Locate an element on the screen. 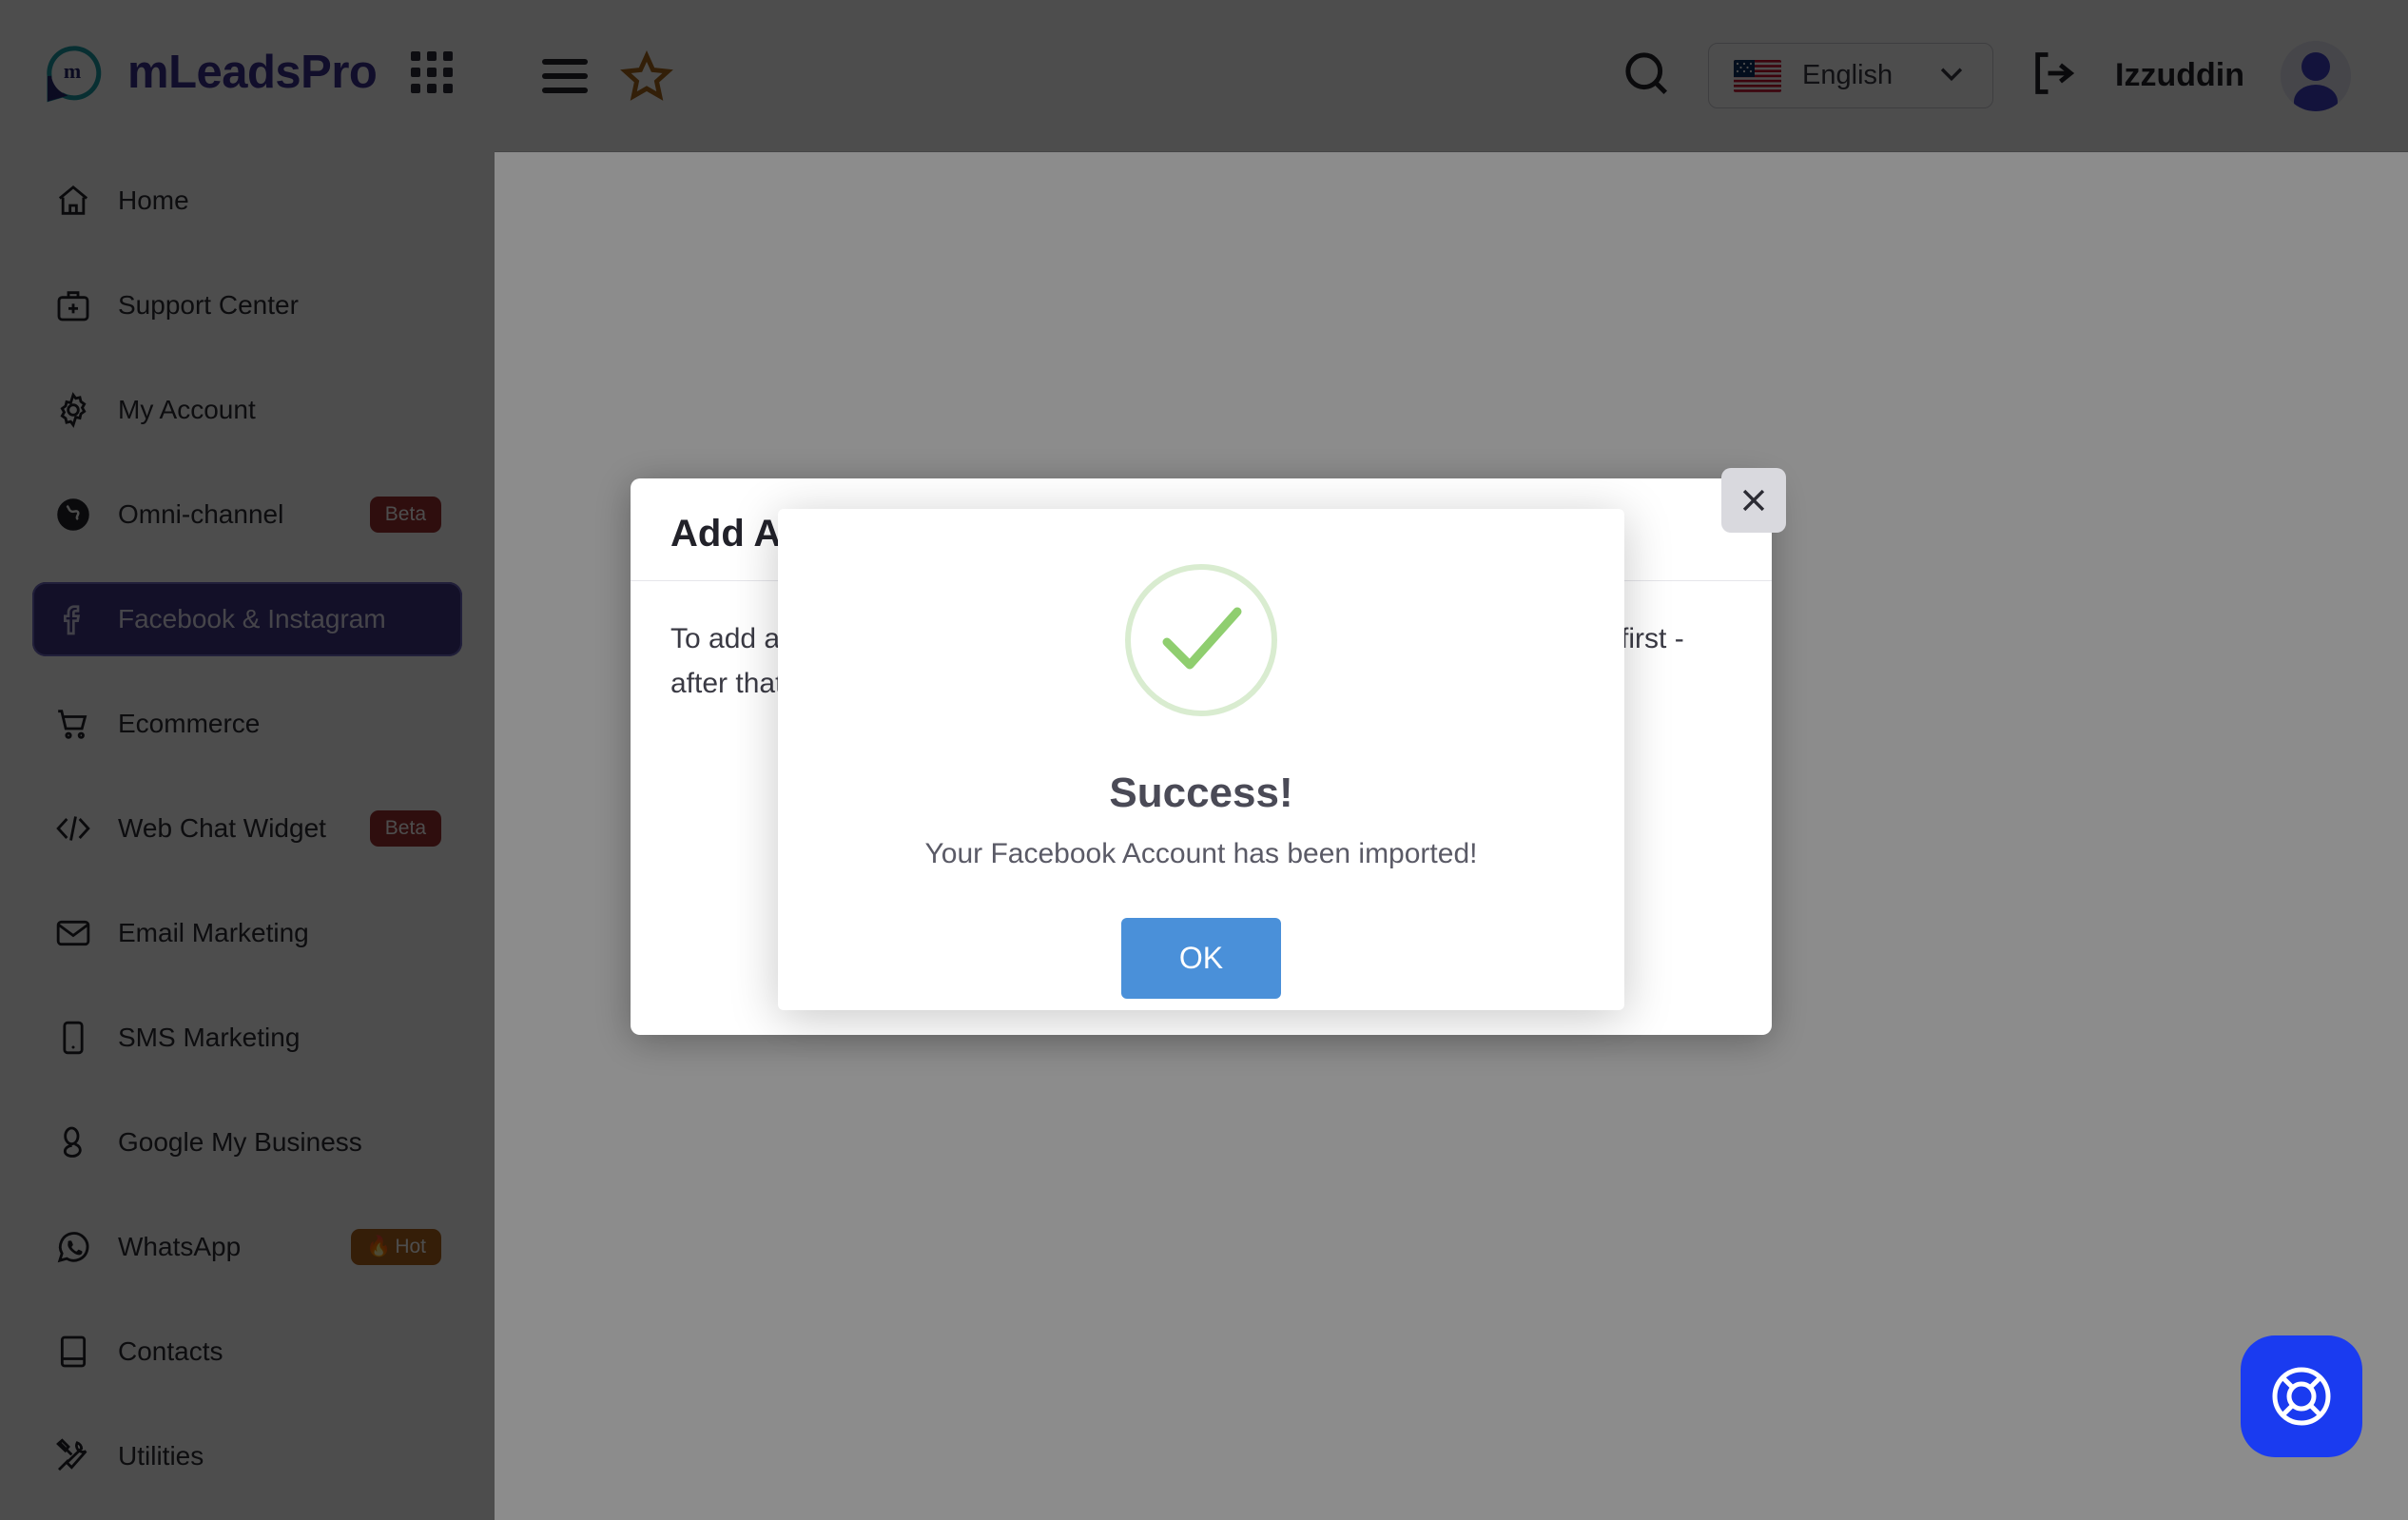 Image resolution: width=2408 pixels, height=1520 pixels. support-widget-button is located at coordinates (2301, 1396).